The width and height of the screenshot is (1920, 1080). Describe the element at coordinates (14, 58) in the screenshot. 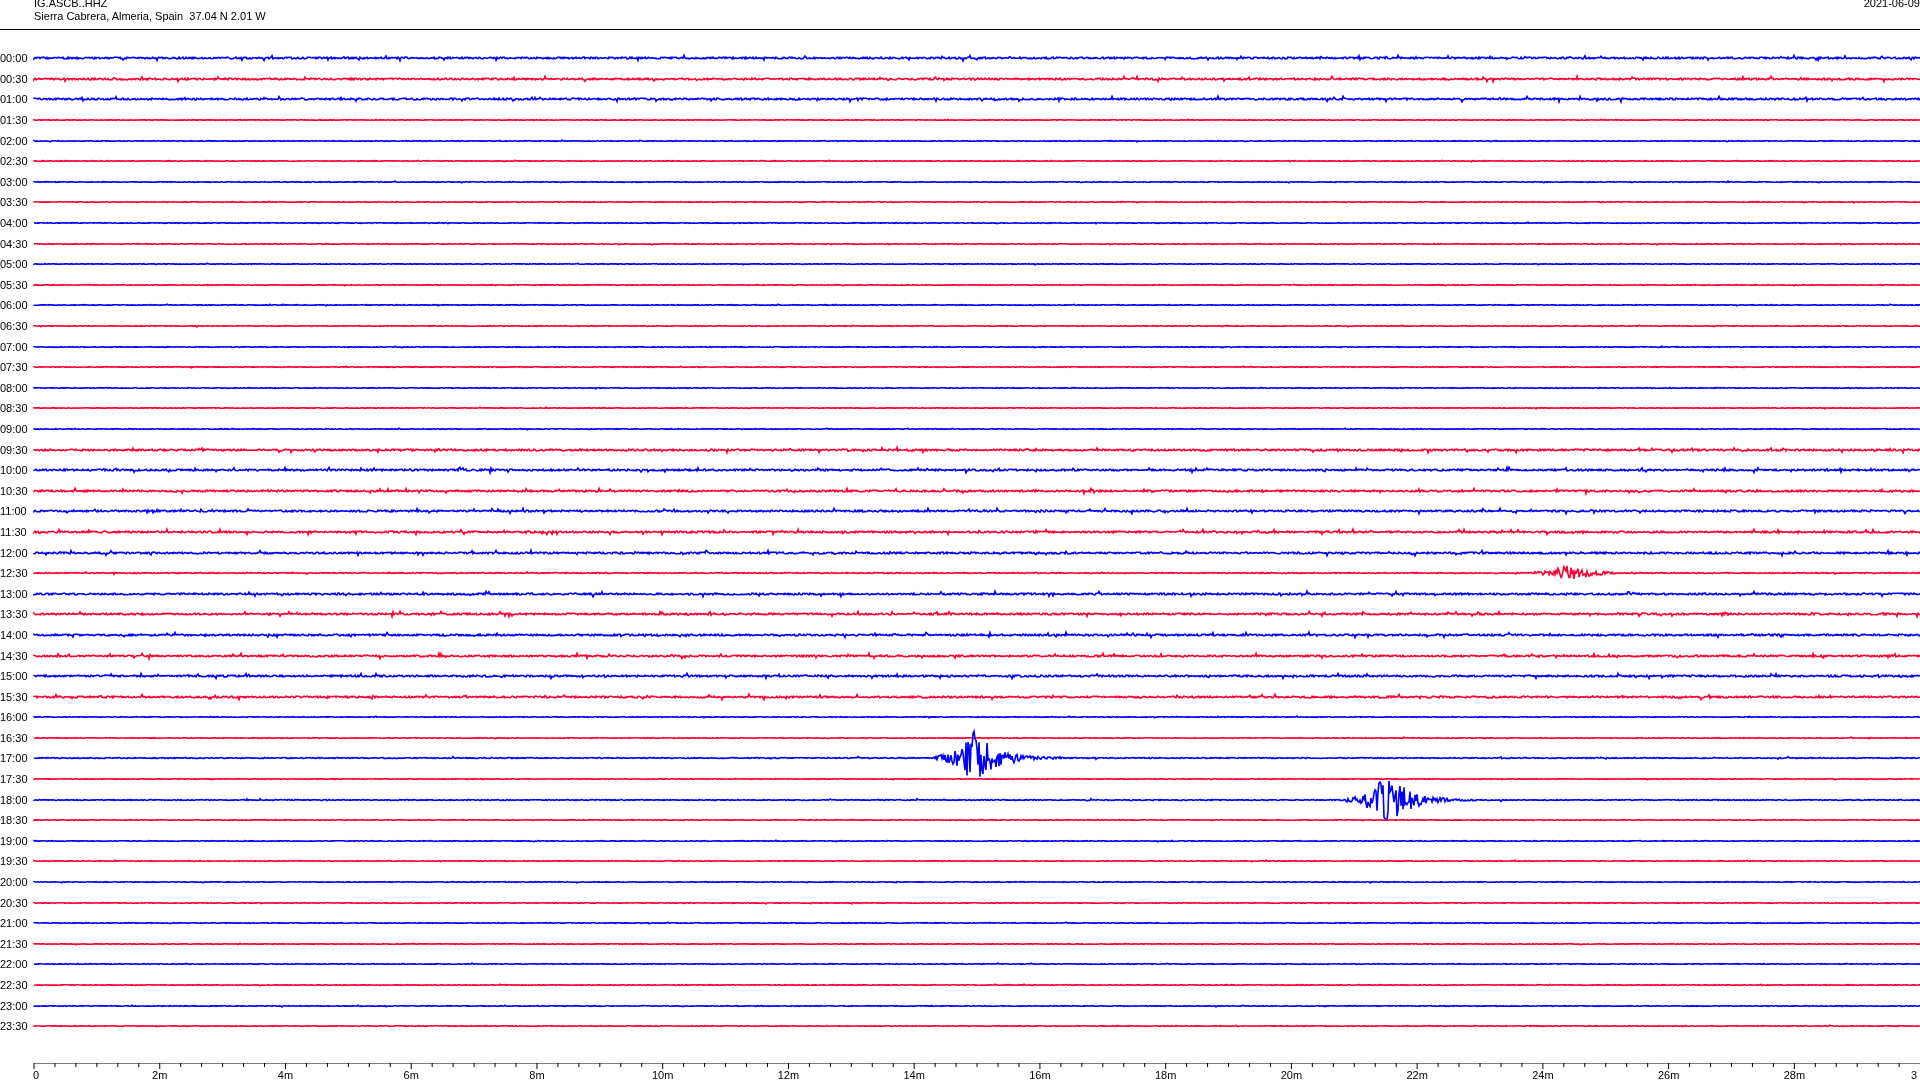

I see `time-label: 00:00` at that location.